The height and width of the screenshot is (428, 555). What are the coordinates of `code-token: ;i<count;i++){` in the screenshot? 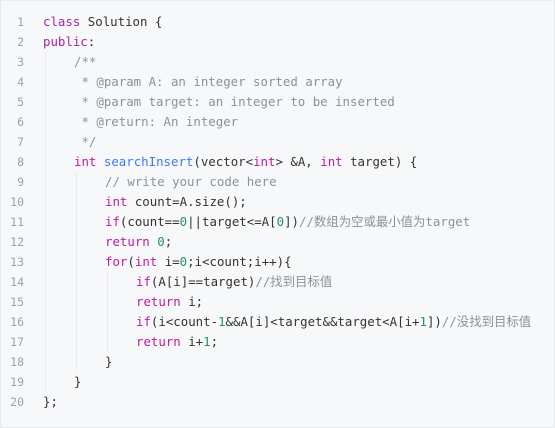 It's located at (239, 261).